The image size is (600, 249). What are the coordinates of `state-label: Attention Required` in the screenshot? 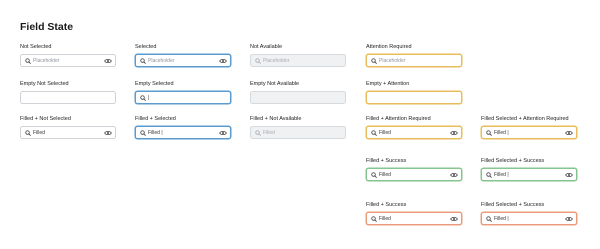 It's located at (389, 47).